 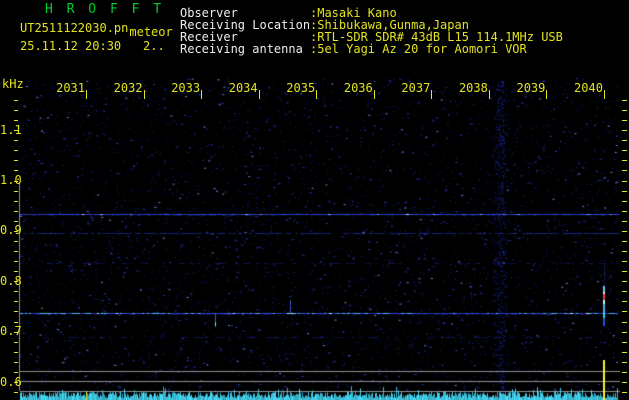 I want to click on freq-unit-label: kHz, so click(x=13, y=84).